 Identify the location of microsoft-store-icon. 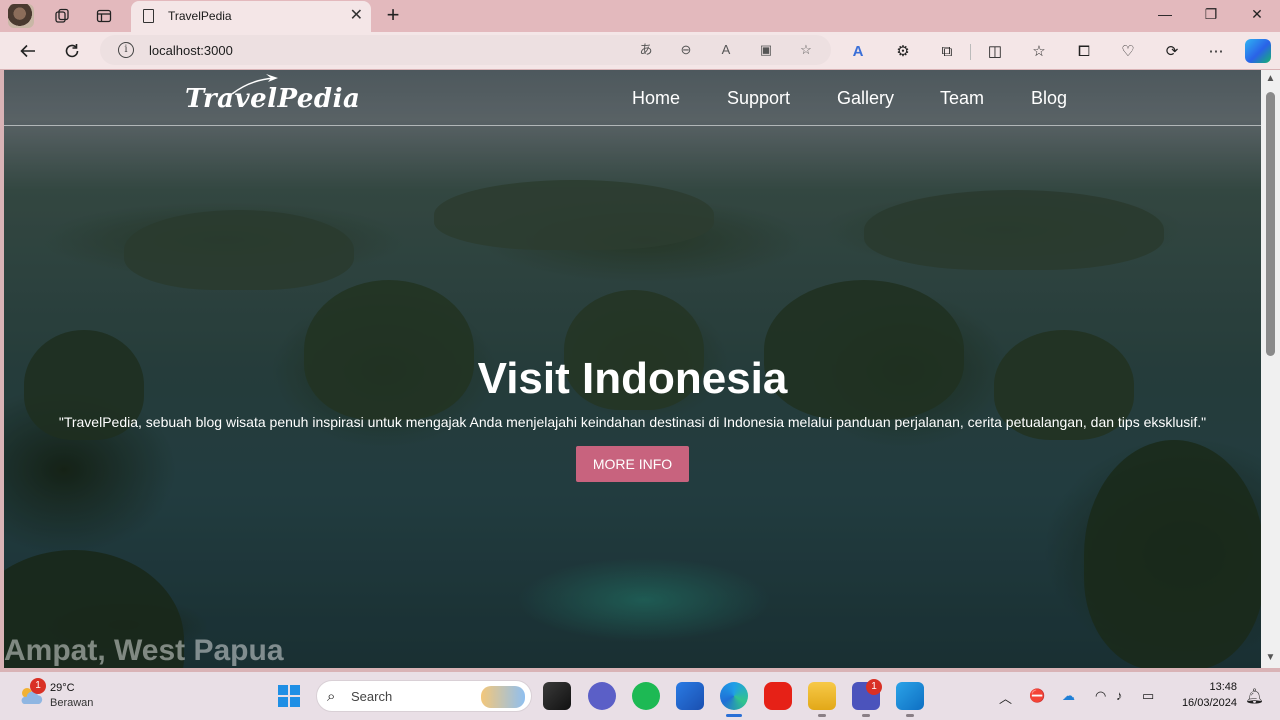
(690, 696).